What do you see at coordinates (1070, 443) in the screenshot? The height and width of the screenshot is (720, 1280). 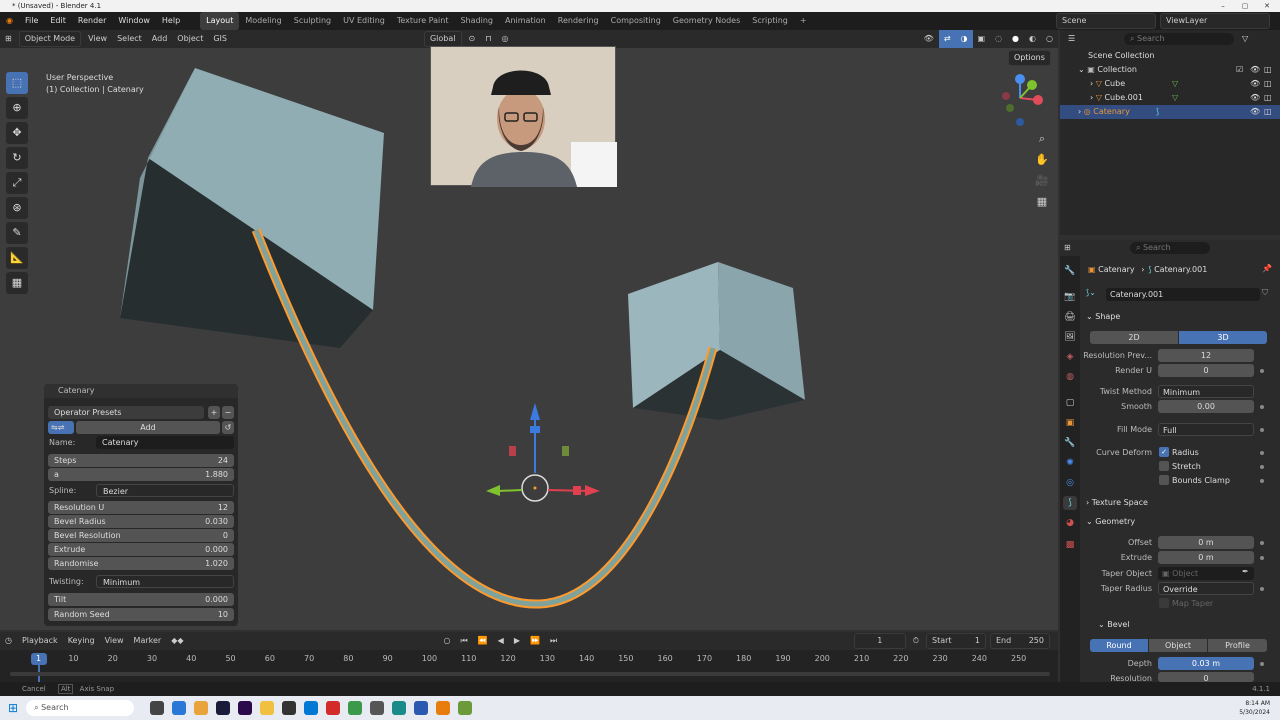 I see `modifier-tab-icon: 🔧` at bounding box center [1070, 443].